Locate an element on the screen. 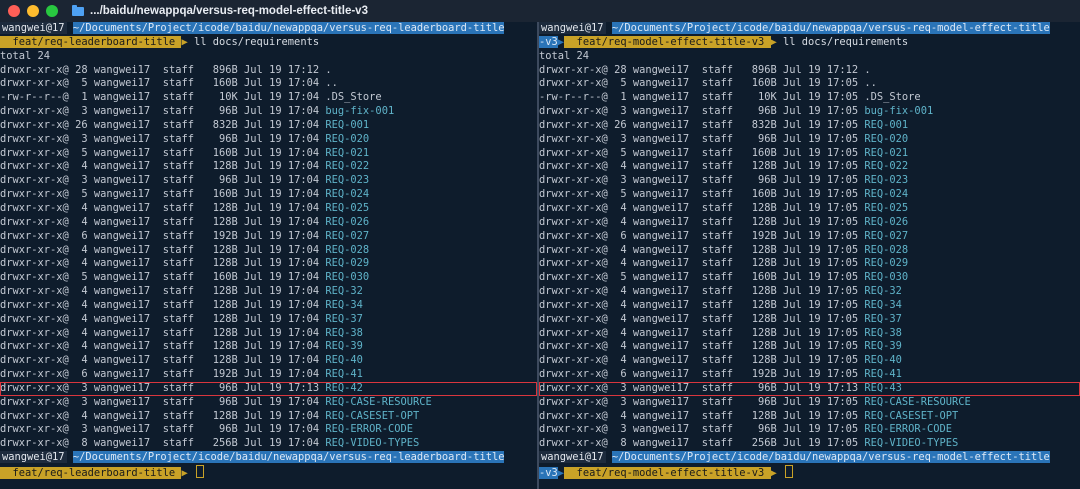 The height and width of the screenshot is (489, 1080). file-size: 832B is located at coordinates (215, 124).